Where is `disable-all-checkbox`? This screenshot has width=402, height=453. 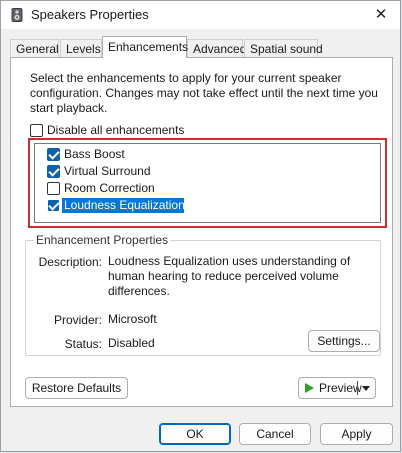
disable-all-checkbox is located at coordinates (36, 130).